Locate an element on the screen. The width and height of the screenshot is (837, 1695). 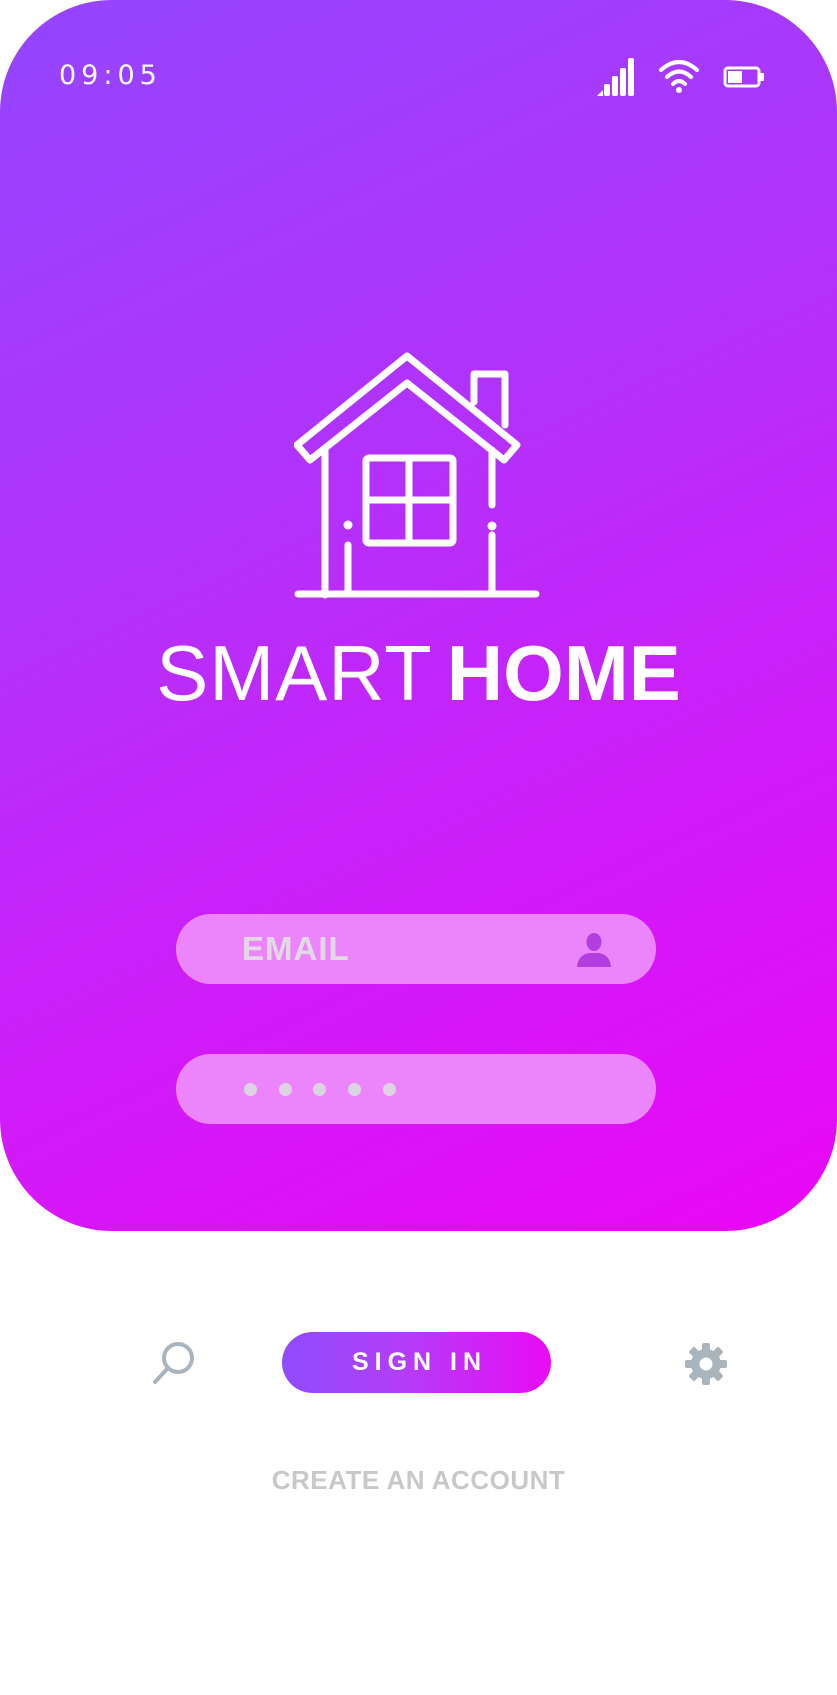
house-icon is located at coordinates (417, 475).